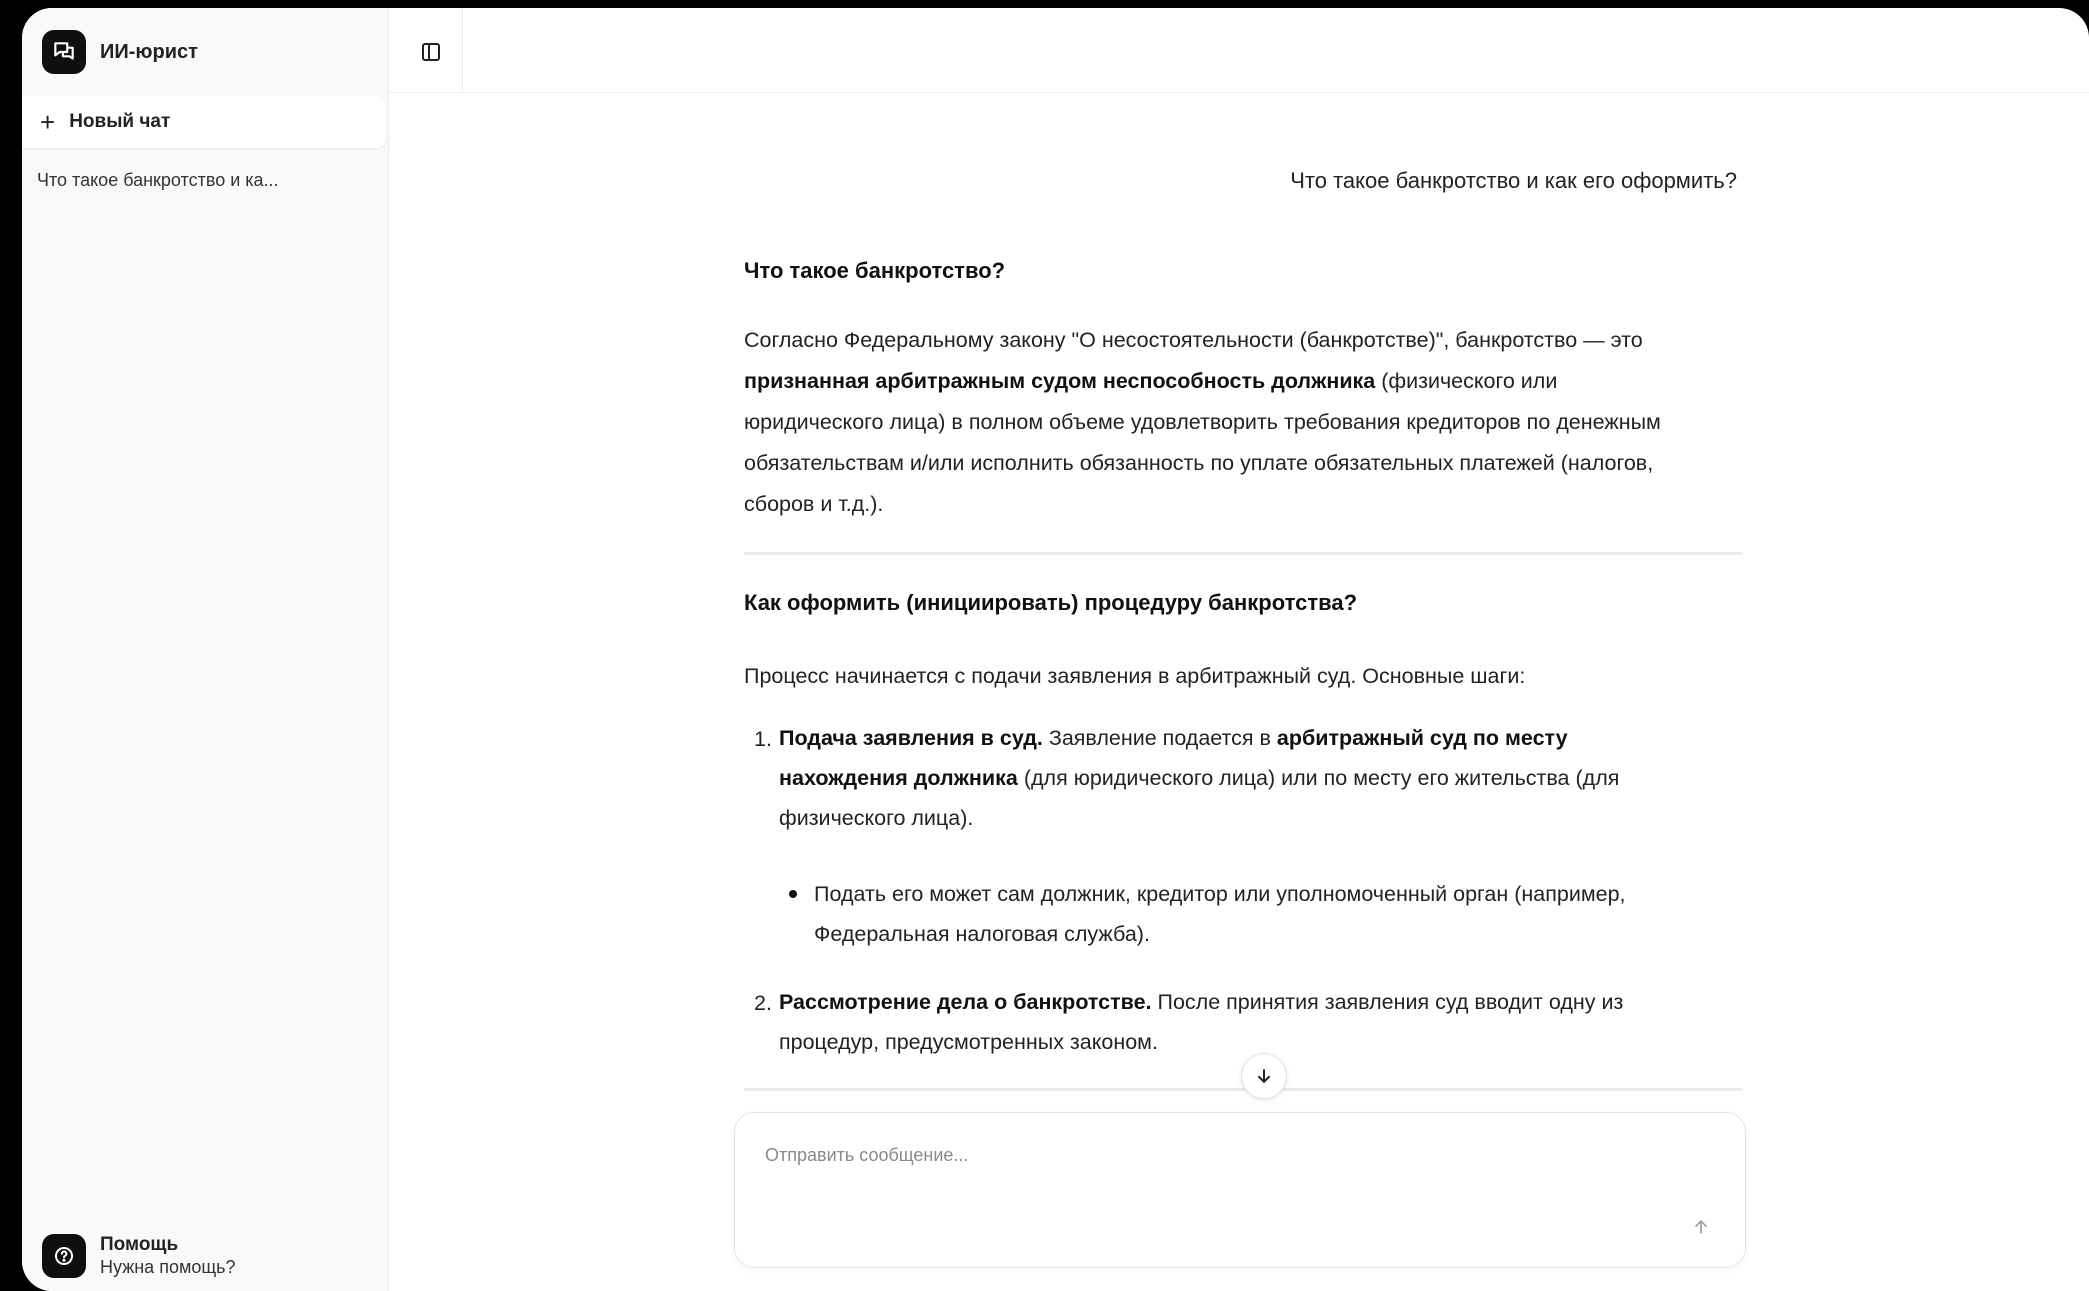 This screenshot has width=2089, height=1291. Describe the element at coordinates (982, 934) in the screenshot. I see `bullet-line: Федеральная налоговая служба).` at that location.